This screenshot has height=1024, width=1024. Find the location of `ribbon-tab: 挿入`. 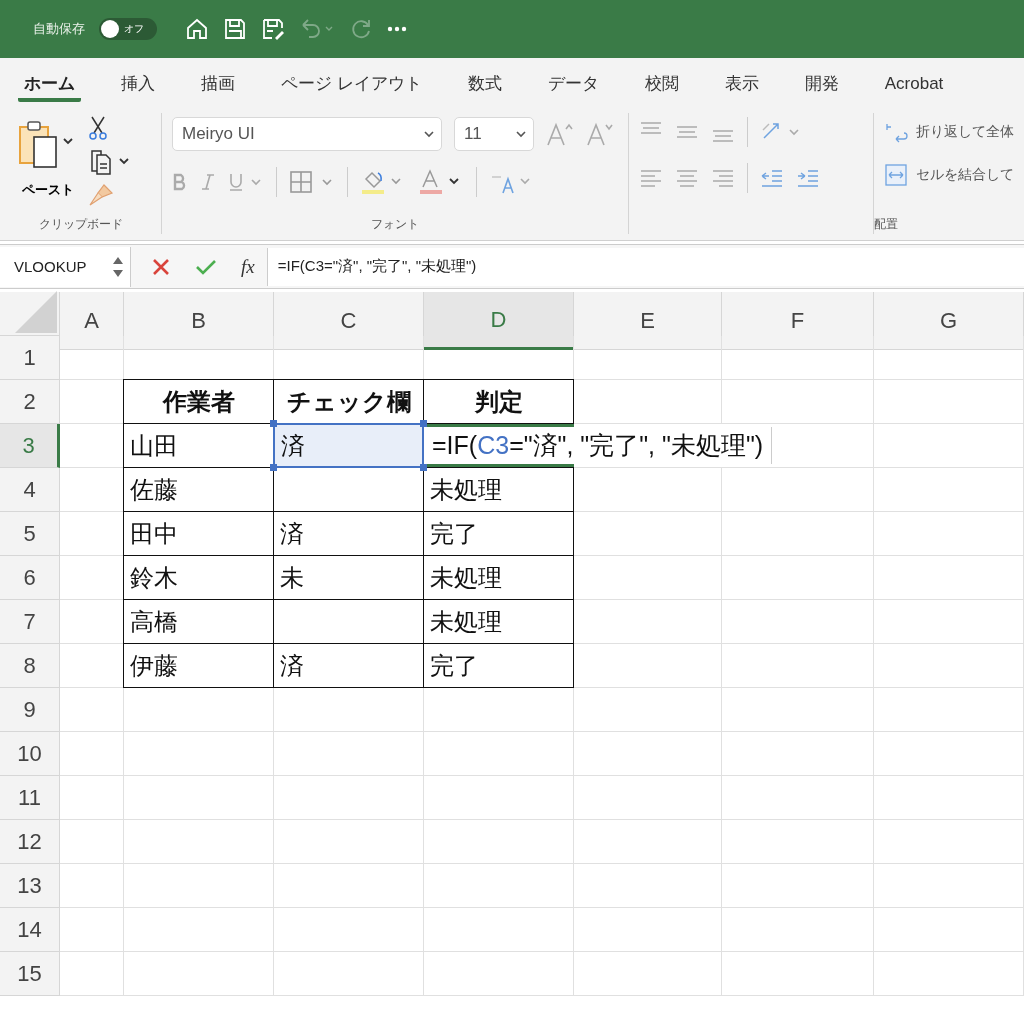

ribbon-tab: 挿入 is located at coordinates (138, 80).